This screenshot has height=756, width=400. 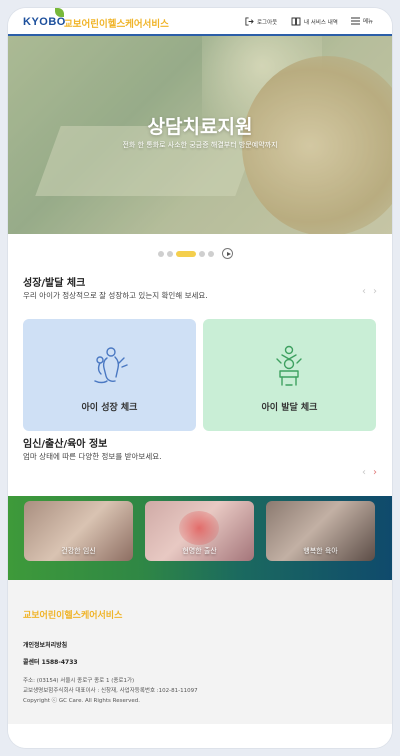 What do you see at coordinates (199, 531) in the screenshot?
I see `wise-childbirth-card: 현명한 출산` at bounding box center [199, 531].